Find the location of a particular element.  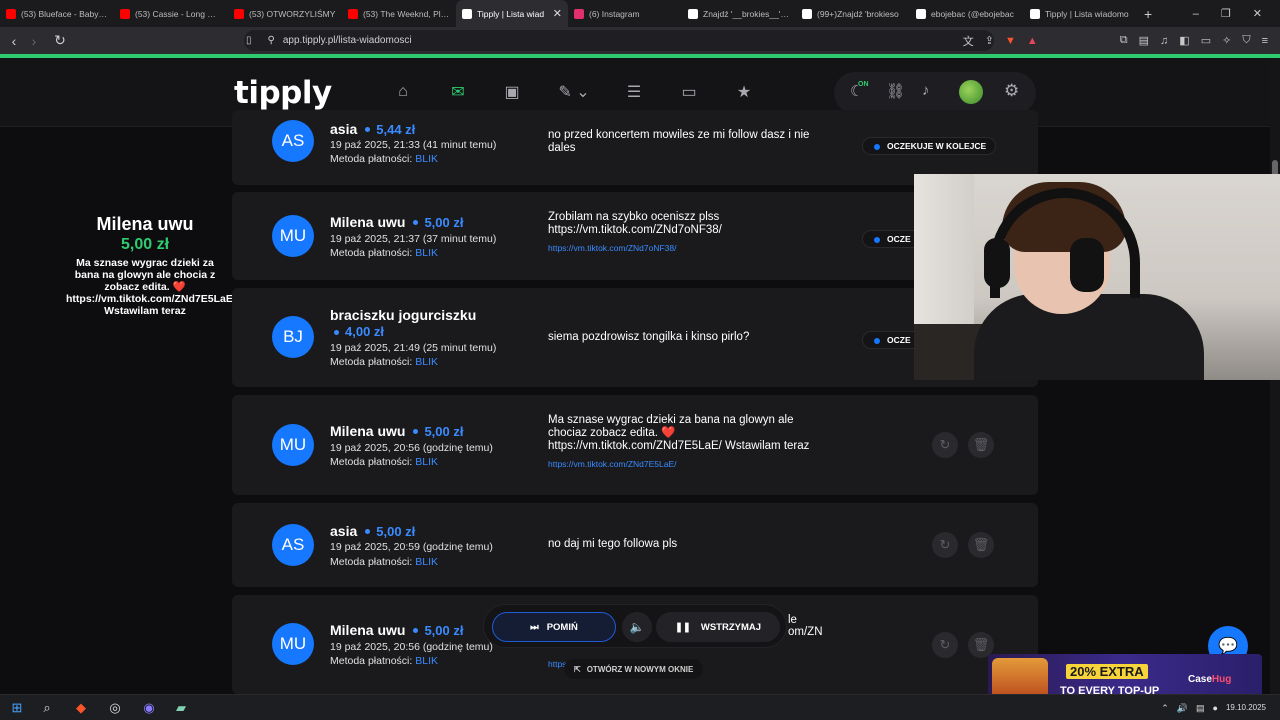

skip-button: ⏭ POMIŃ is located at coordinates (554, 627).